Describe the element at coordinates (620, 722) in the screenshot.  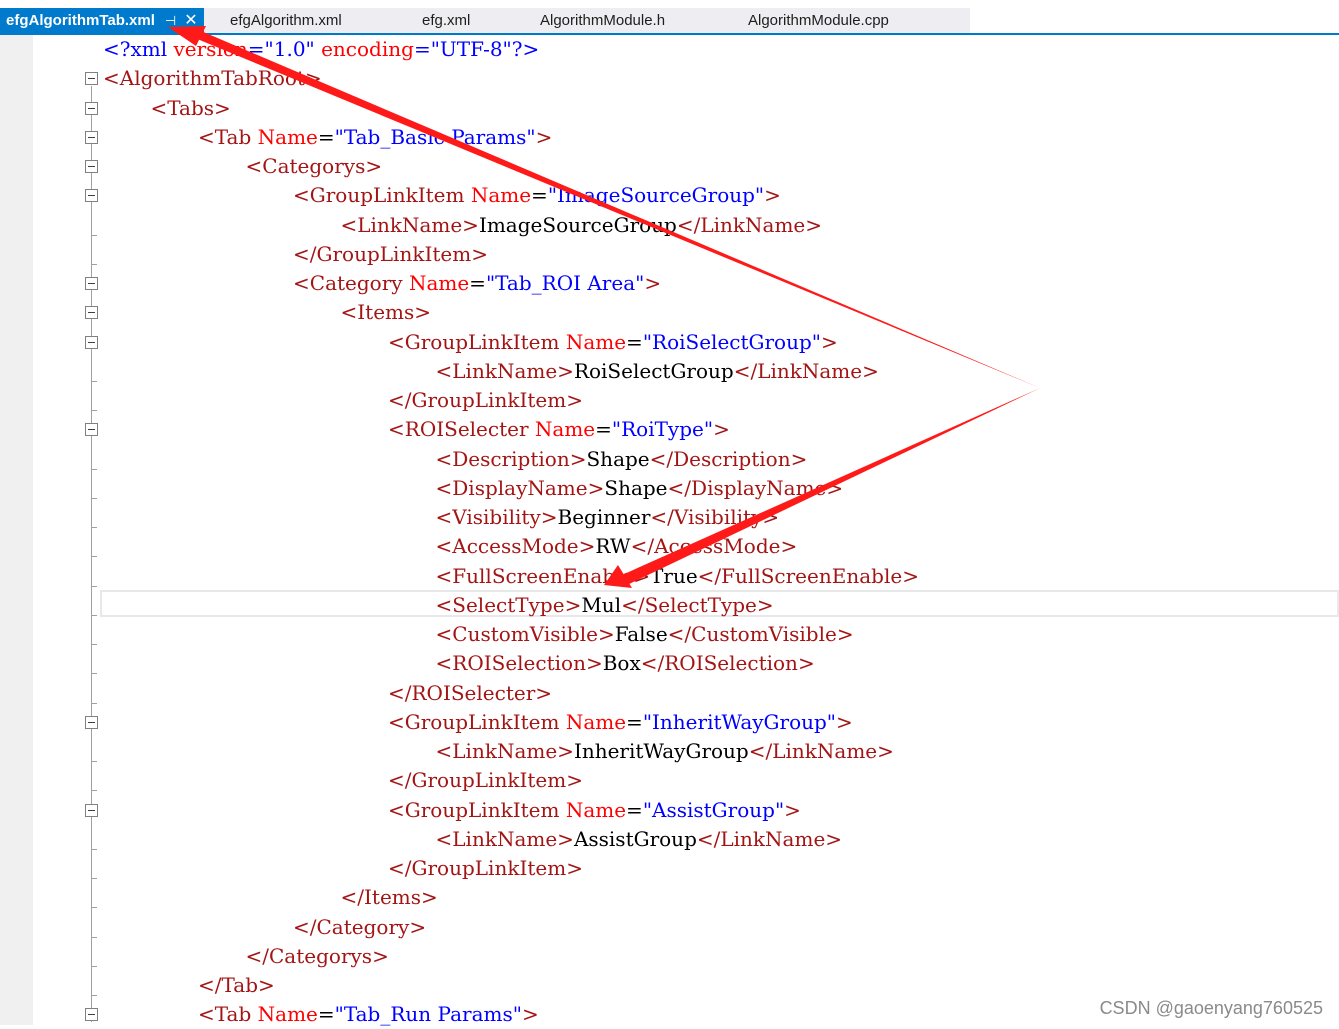
I see `code-line: <GroupLinkItem Name="InheritWayGroup">` at that location.